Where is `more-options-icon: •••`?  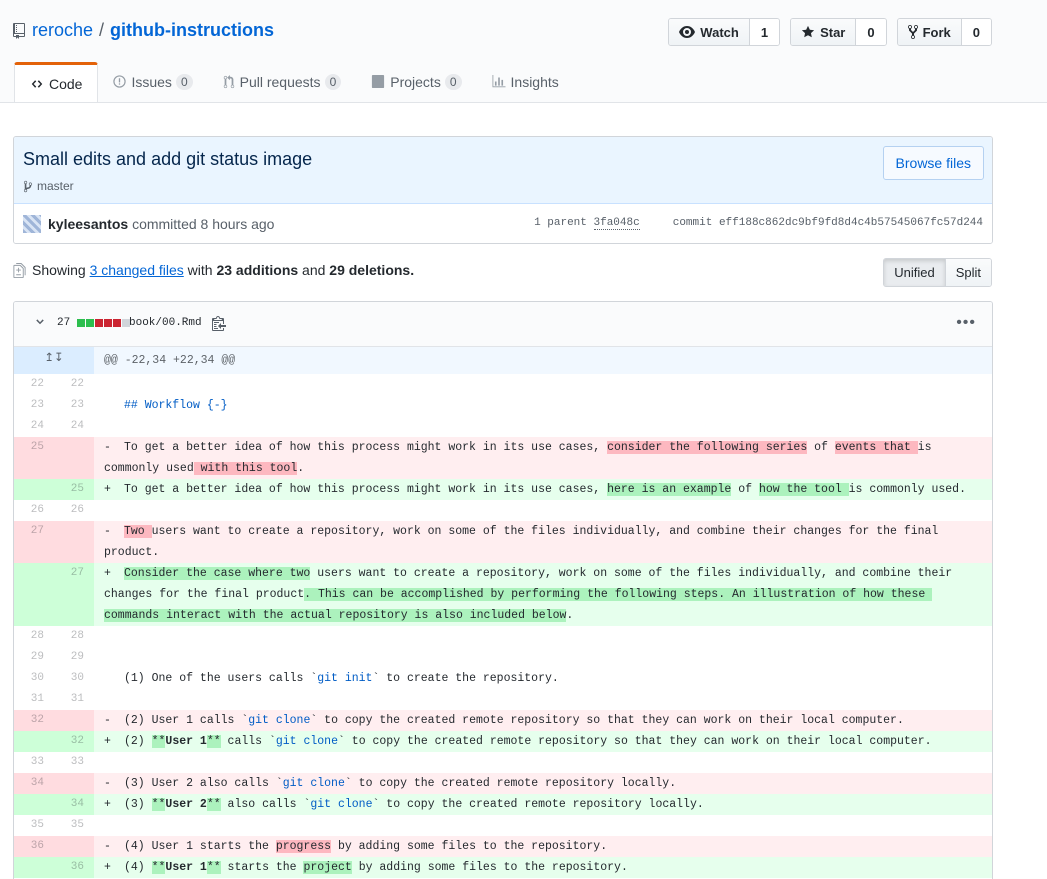
more-options-icon: ••• is located at coordinates (966, 323).